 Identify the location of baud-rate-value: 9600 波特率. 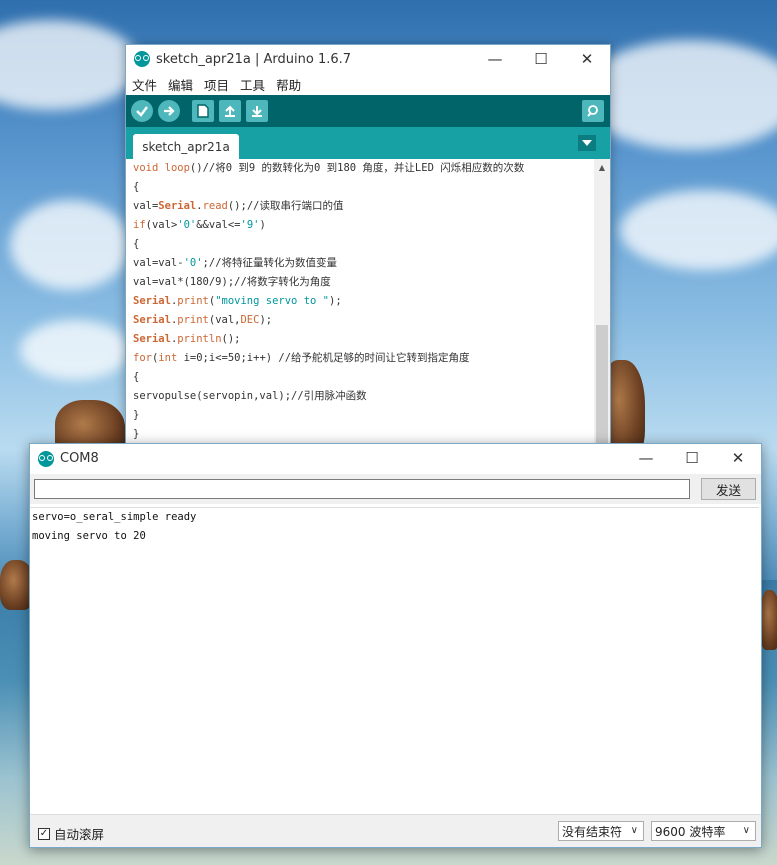
(690, 831).